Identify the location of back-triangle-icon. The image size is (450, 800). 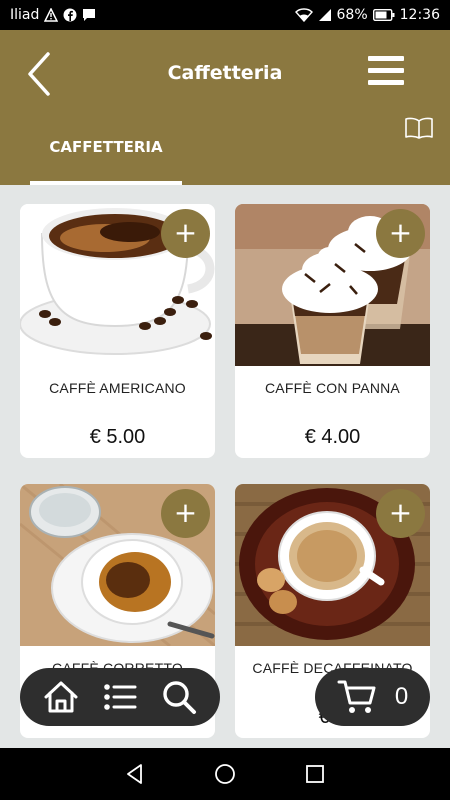
(135, 774).